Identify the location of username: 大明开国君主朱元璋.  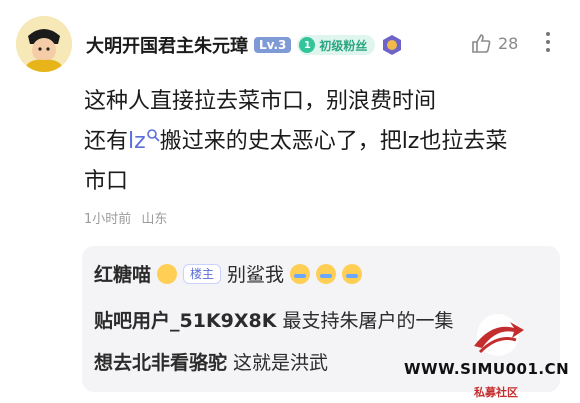
(167, 45).